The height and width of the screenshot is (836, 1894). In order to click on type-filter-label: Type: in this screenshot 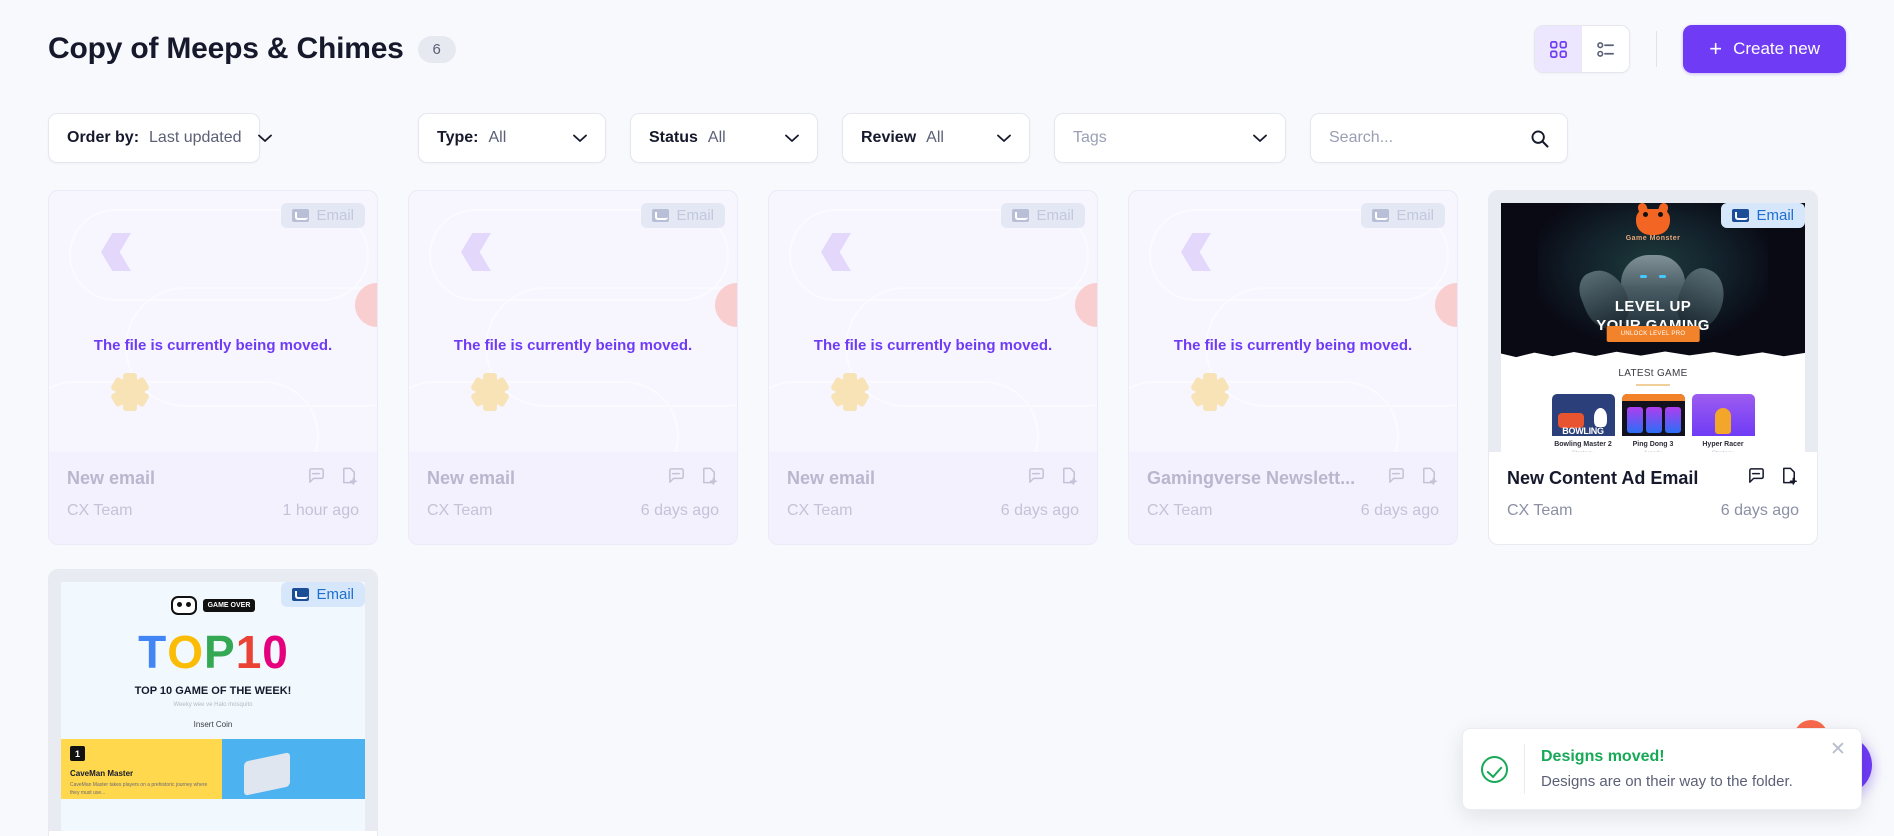, I will do `click(458, 137)`.